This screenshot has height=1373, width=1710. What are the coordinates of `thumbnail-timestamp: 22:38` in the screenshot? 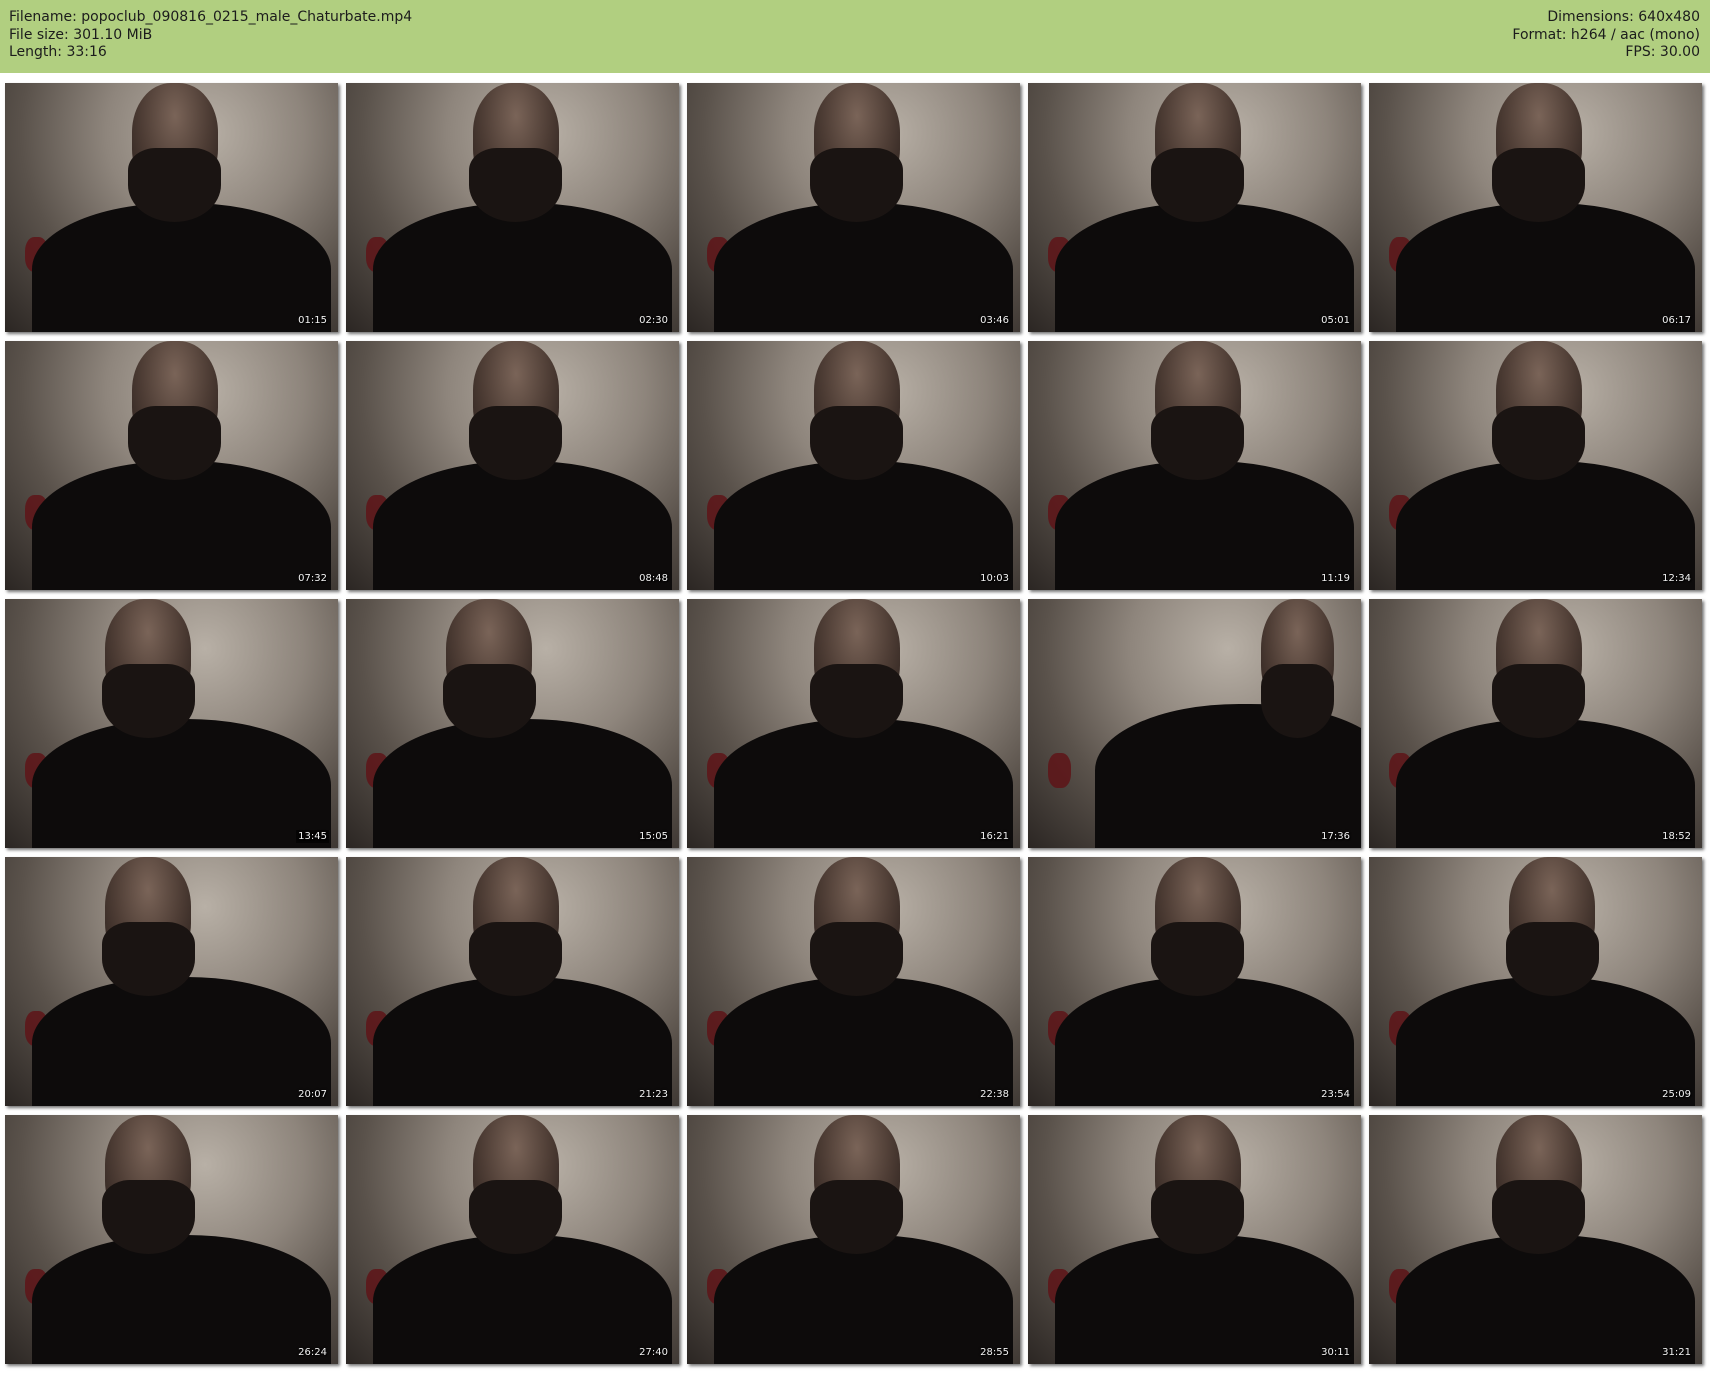 It's located at (994, 1094).